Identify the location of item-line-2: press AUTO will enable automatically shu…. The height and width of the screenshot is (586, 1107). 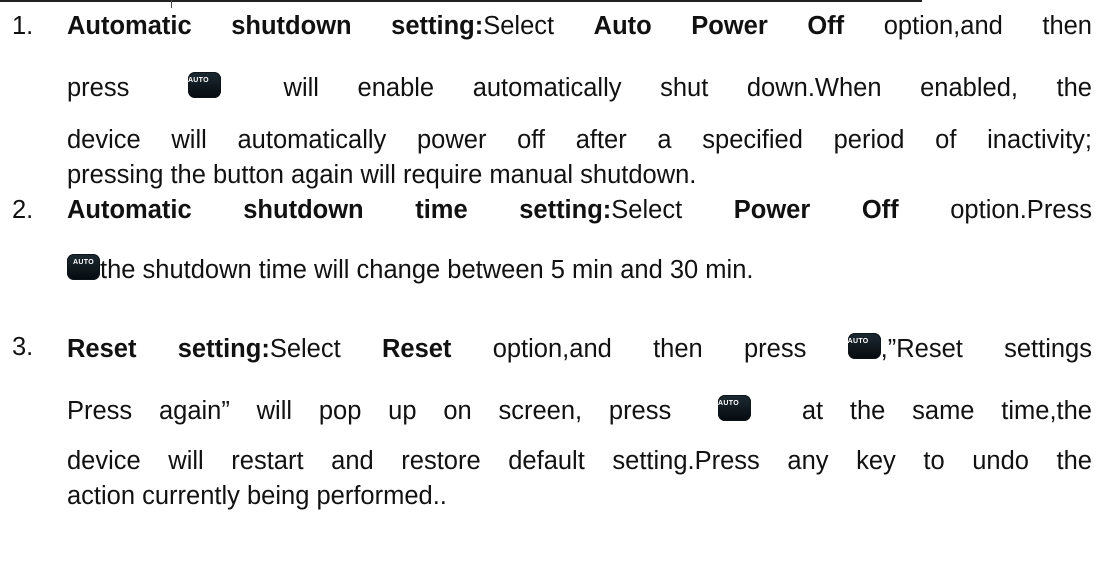
(579, 87).